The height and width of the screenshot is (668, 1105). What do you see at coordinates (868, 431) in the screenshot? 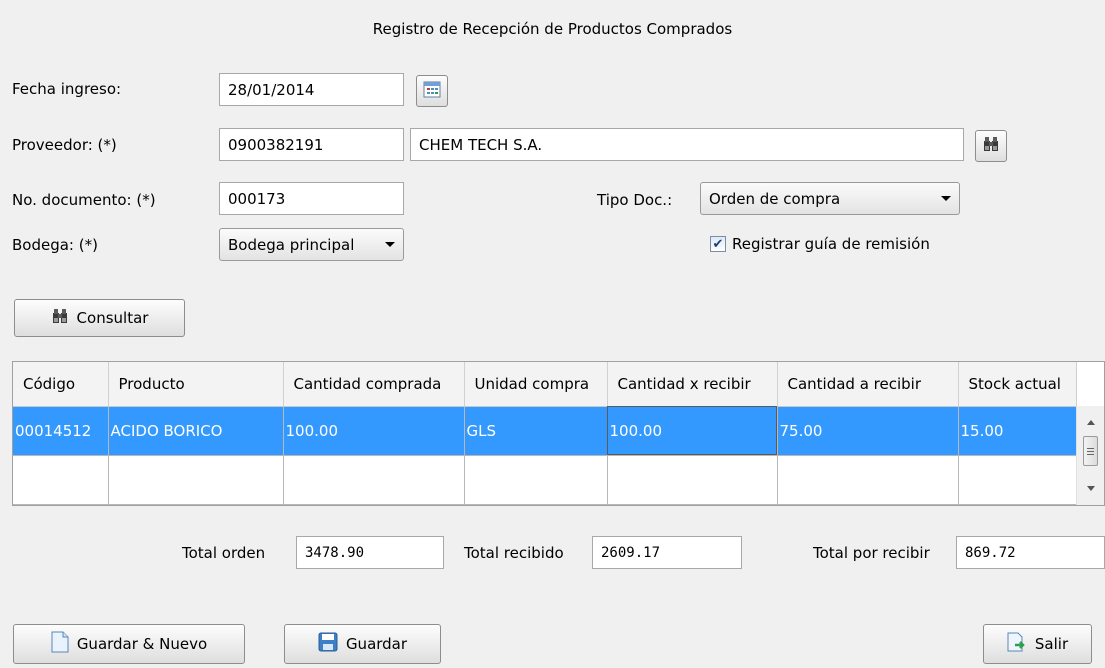
I see `table-cell: 75.00` at bounding box center [868, 431].